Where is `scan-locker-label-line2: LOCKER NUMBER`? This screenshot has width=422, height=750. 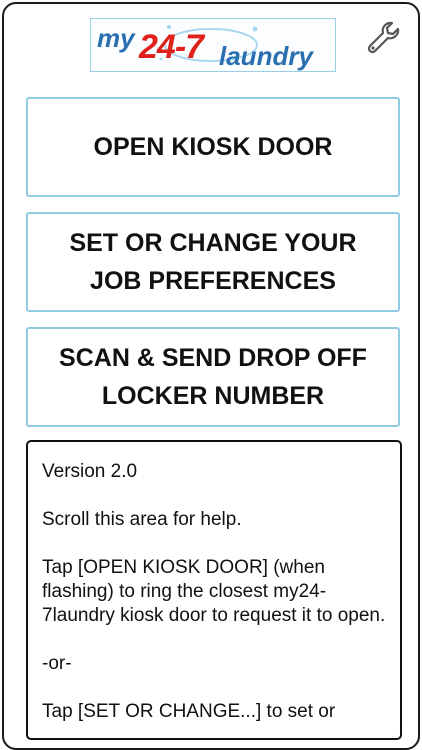
scan-locker-label-line2: LOCKER NUMBER is located at coordinates (213, 396).